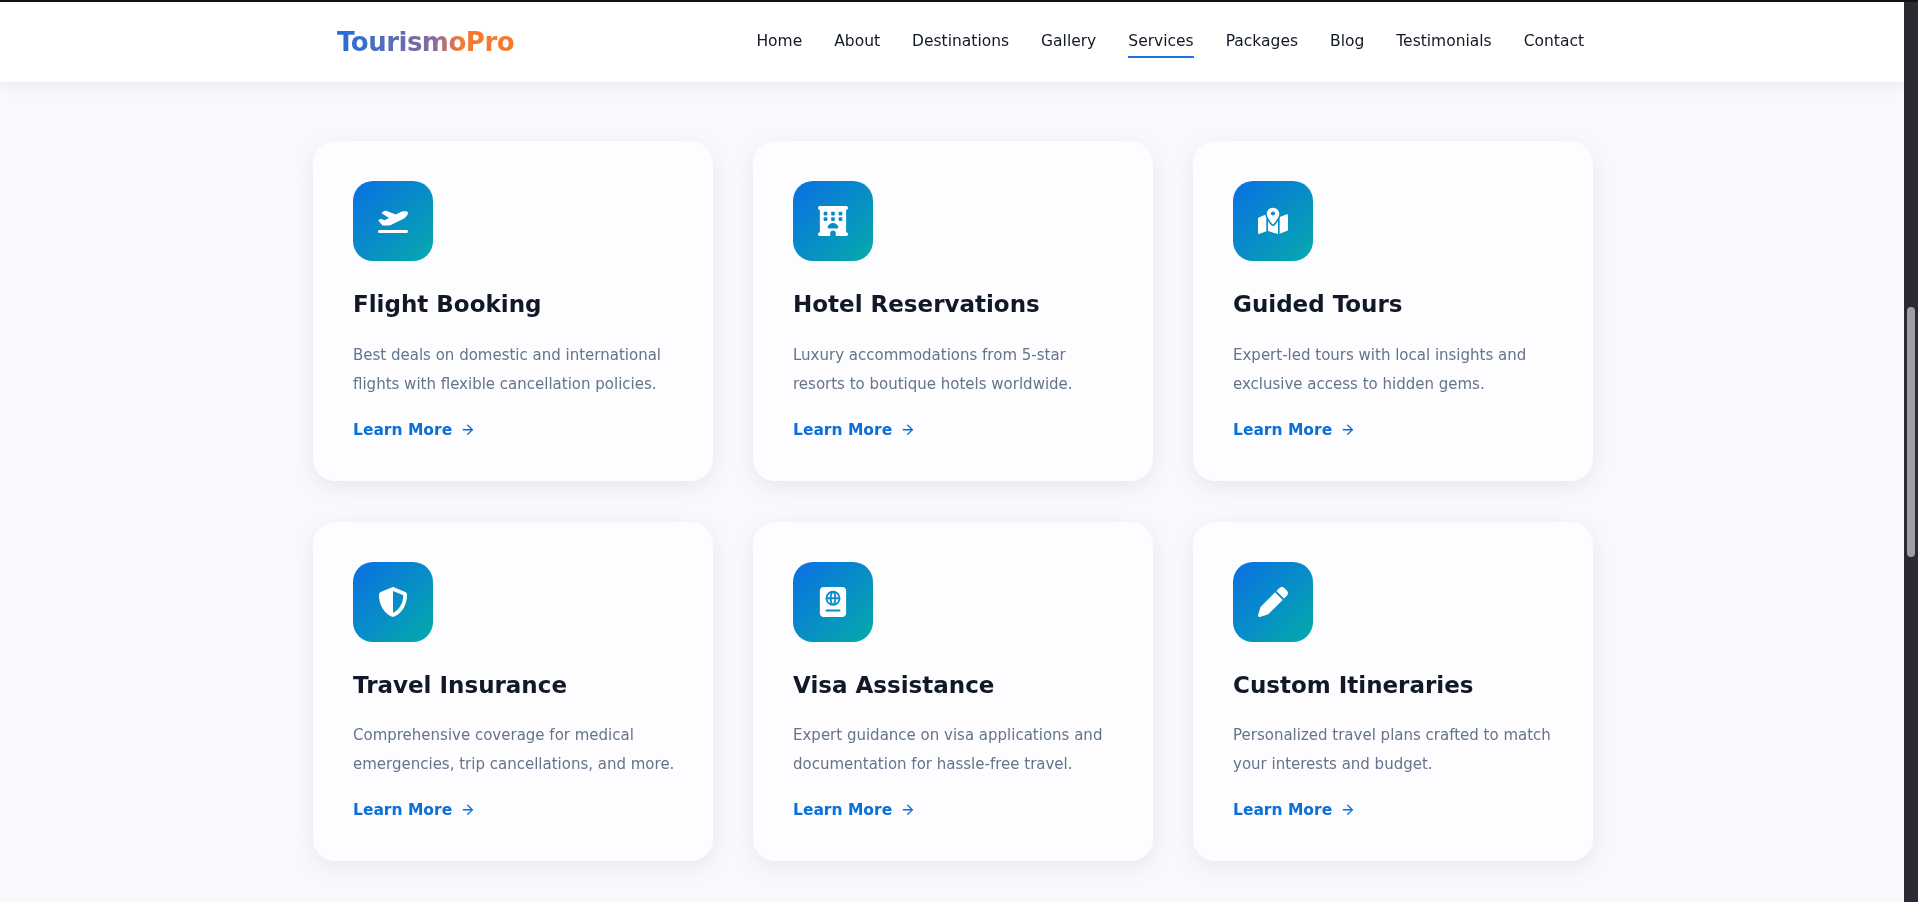 The image size is (1918, 902). I want to click on nav-link: Contact, so click(1553, 42).